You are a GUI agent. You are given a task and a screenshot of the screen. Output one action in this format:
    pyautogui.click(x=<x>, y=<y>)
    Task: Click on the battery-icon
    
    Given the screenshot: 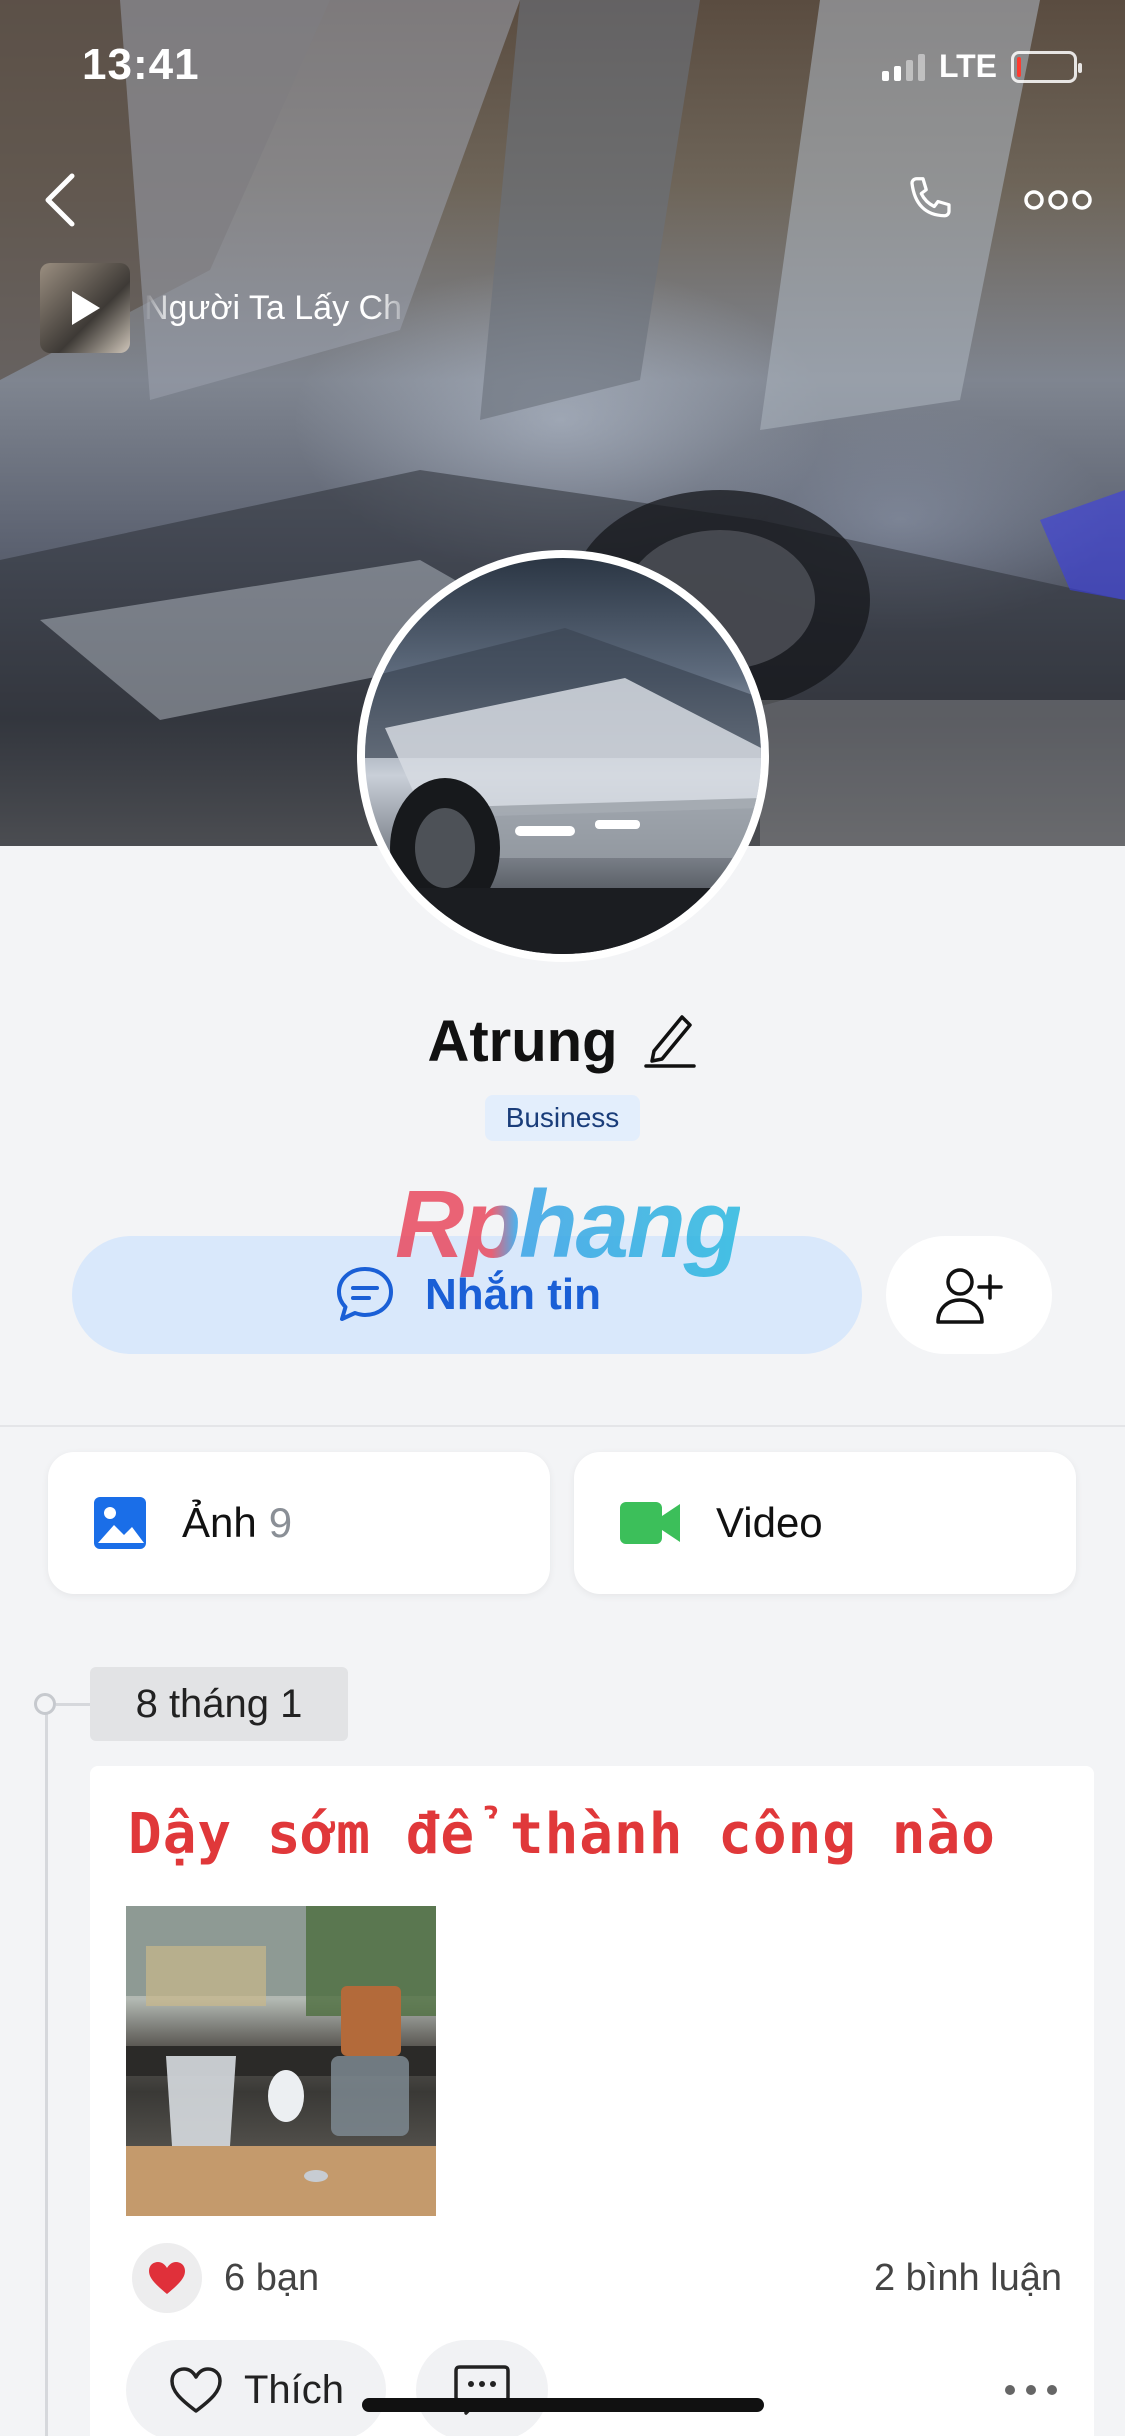 What is the action you would take?
    pyautogui.click(x=1046, y=66)
    